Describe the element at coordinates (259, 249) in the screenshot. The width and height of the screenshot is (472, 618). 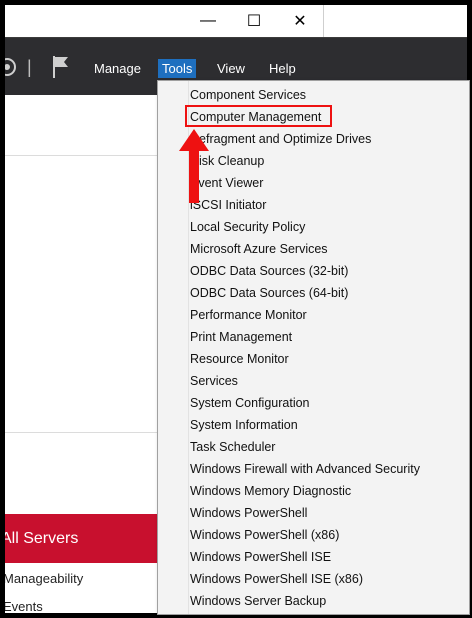
I see `menu-item: Microsoft Azure Services` at that location.